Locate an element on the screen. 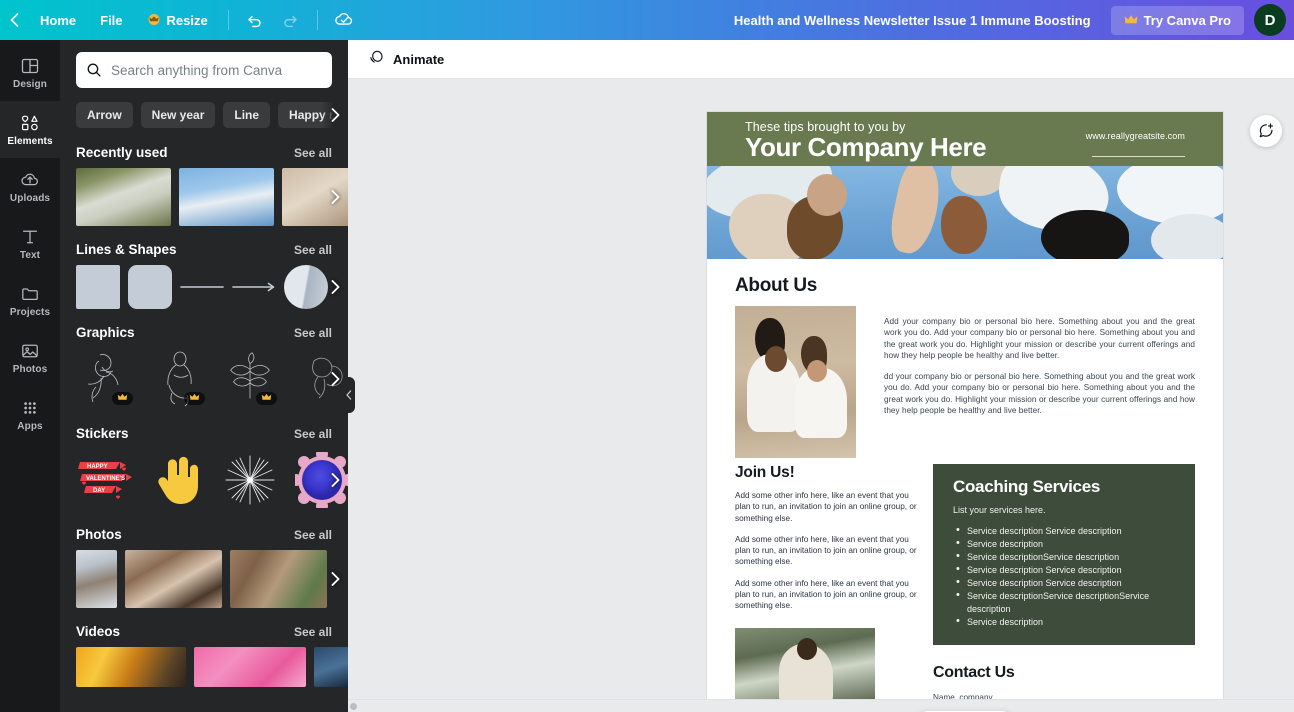 Image resolution: width=1294 pixels, height=712 pixels. rail-label-apps: Apps is located at coordinates (30, 426).